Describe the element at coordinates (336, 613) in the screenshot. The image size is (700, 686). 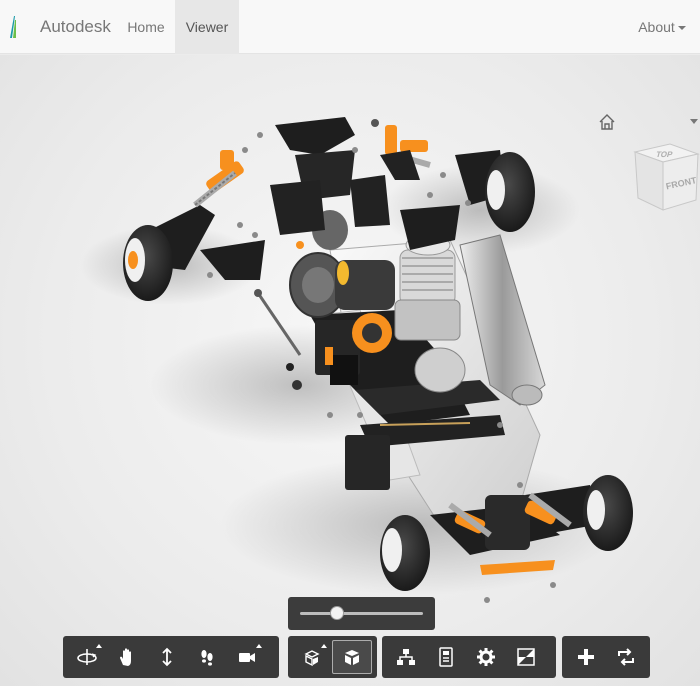
I see `explode-slider-thumb` at that location.